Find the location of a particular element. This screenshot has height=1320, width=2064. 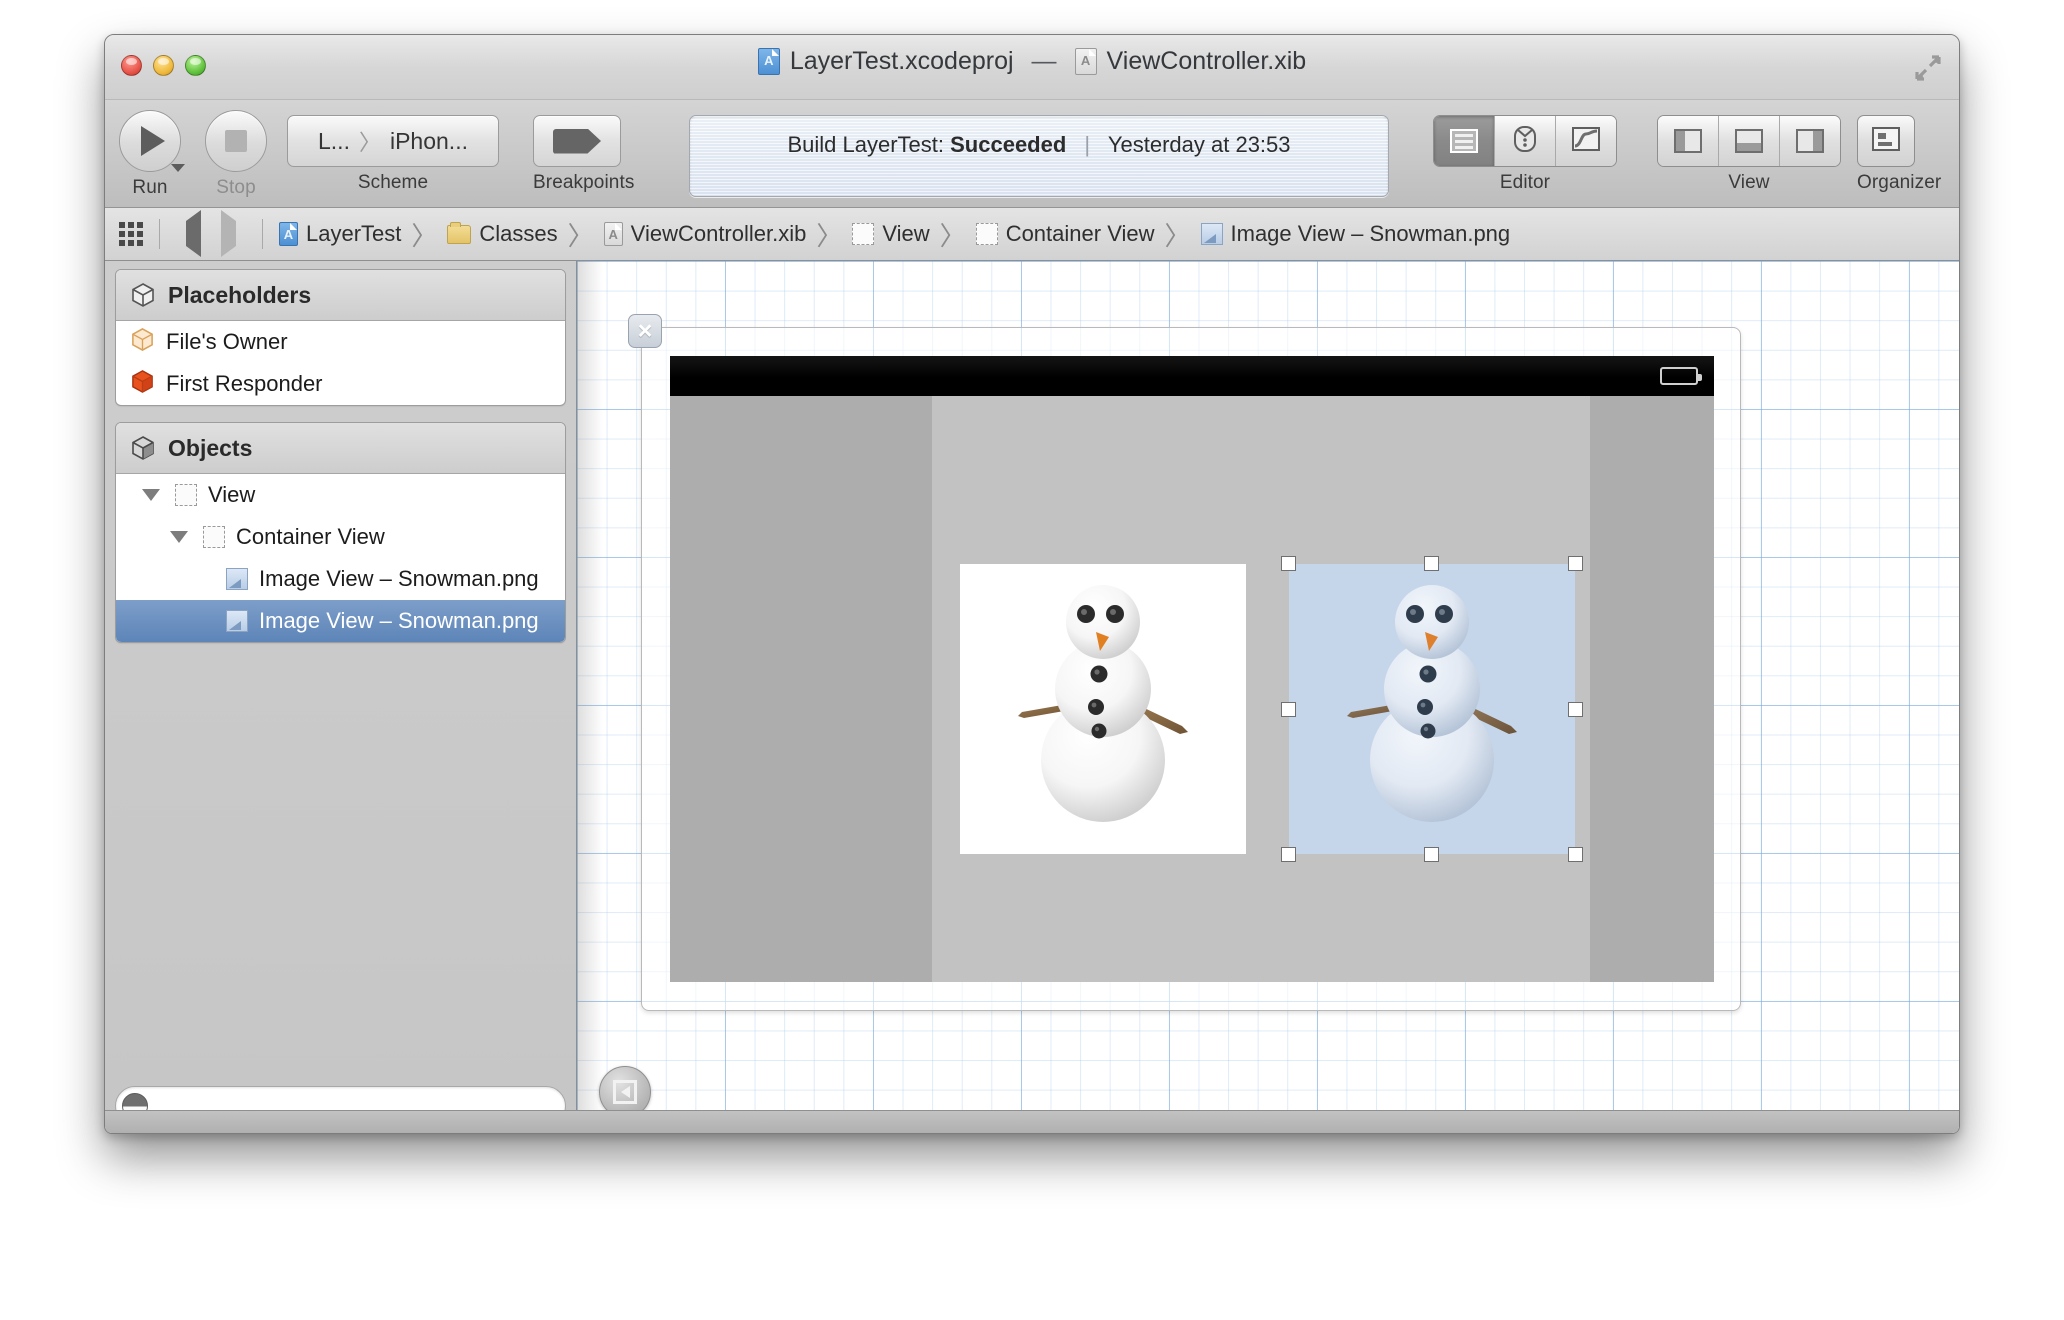

breadcrumb-item-layertest: LayerTest is located at coordinates (340, 234).